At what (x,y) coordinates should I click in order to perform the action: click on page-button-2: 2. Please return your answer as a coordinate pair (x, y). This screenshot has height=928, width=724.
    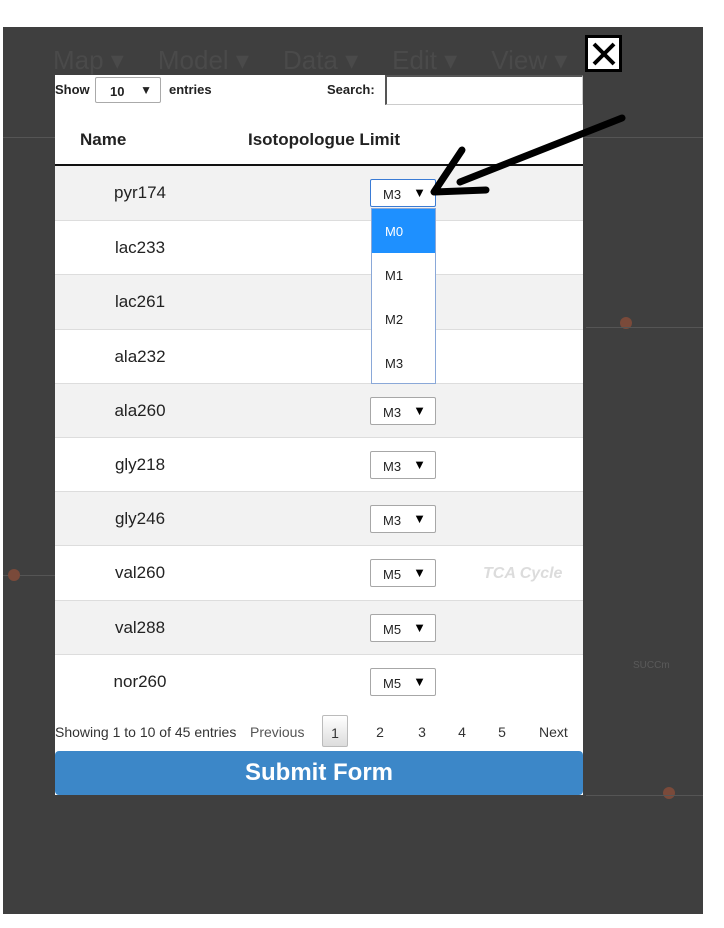
    Looking at the image, I should click on (380, 732).